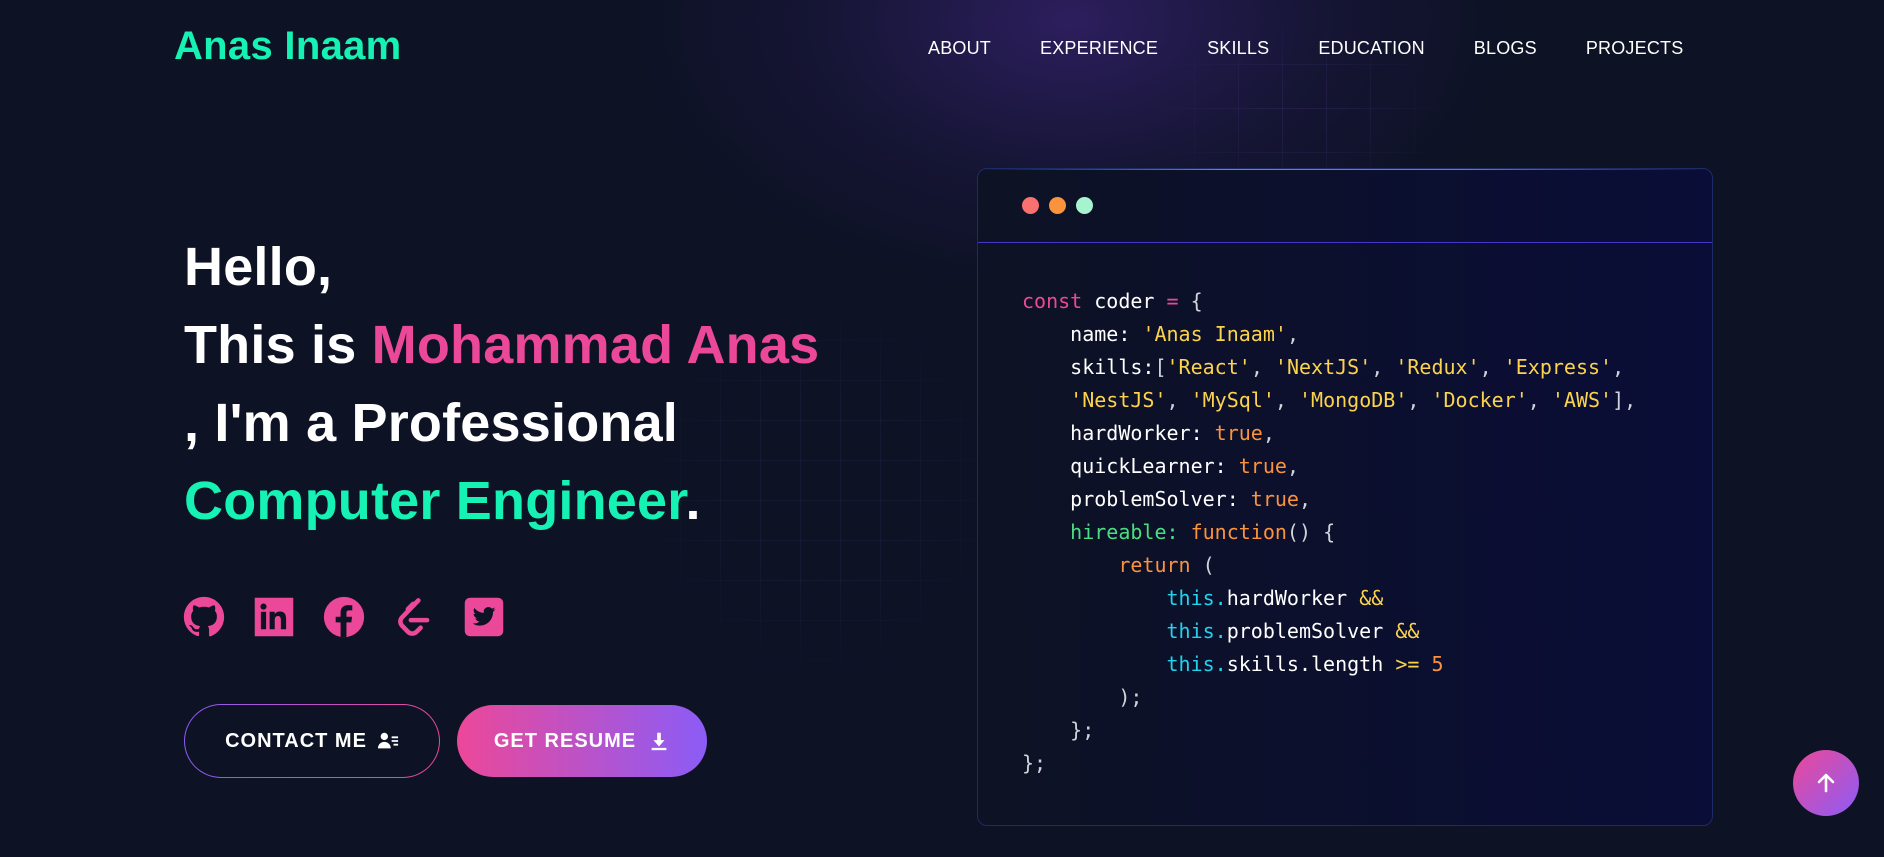  I want to click on nav-projects: PROJECTS, so click(1635, 48).